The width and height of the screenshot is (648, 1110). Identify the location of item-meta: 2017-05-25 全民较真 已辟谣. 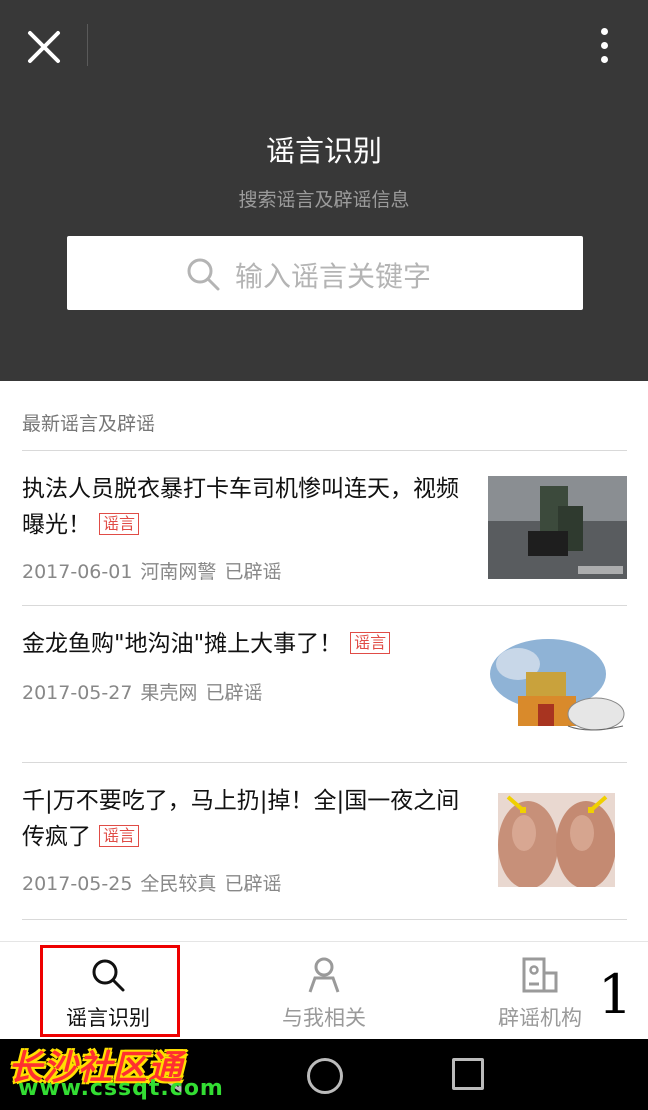
(155, 882).